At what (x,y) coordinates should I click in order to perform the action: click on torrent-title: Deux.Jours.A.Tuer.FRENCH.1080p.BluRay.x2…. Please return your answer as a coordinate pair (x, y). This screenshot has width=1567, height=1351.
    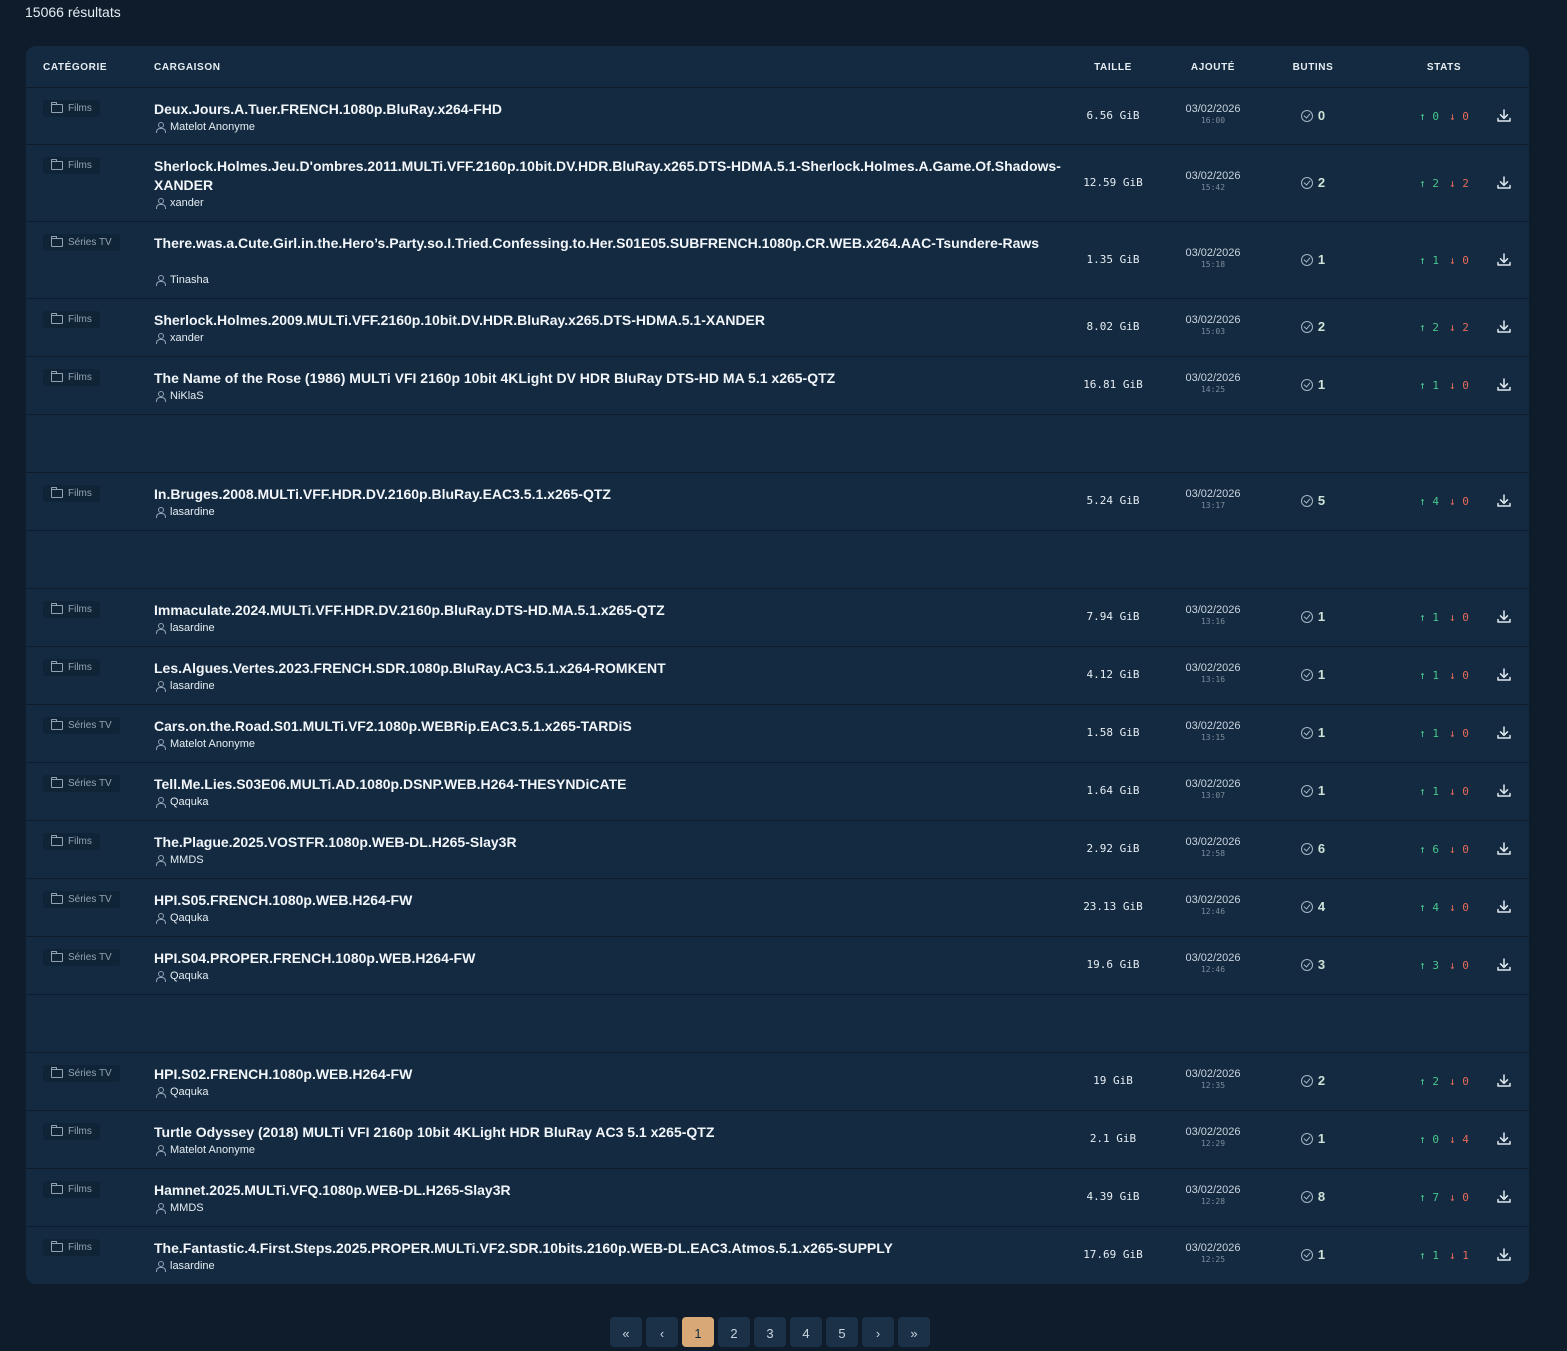
    Looking at the image, I should click on (609, 109).